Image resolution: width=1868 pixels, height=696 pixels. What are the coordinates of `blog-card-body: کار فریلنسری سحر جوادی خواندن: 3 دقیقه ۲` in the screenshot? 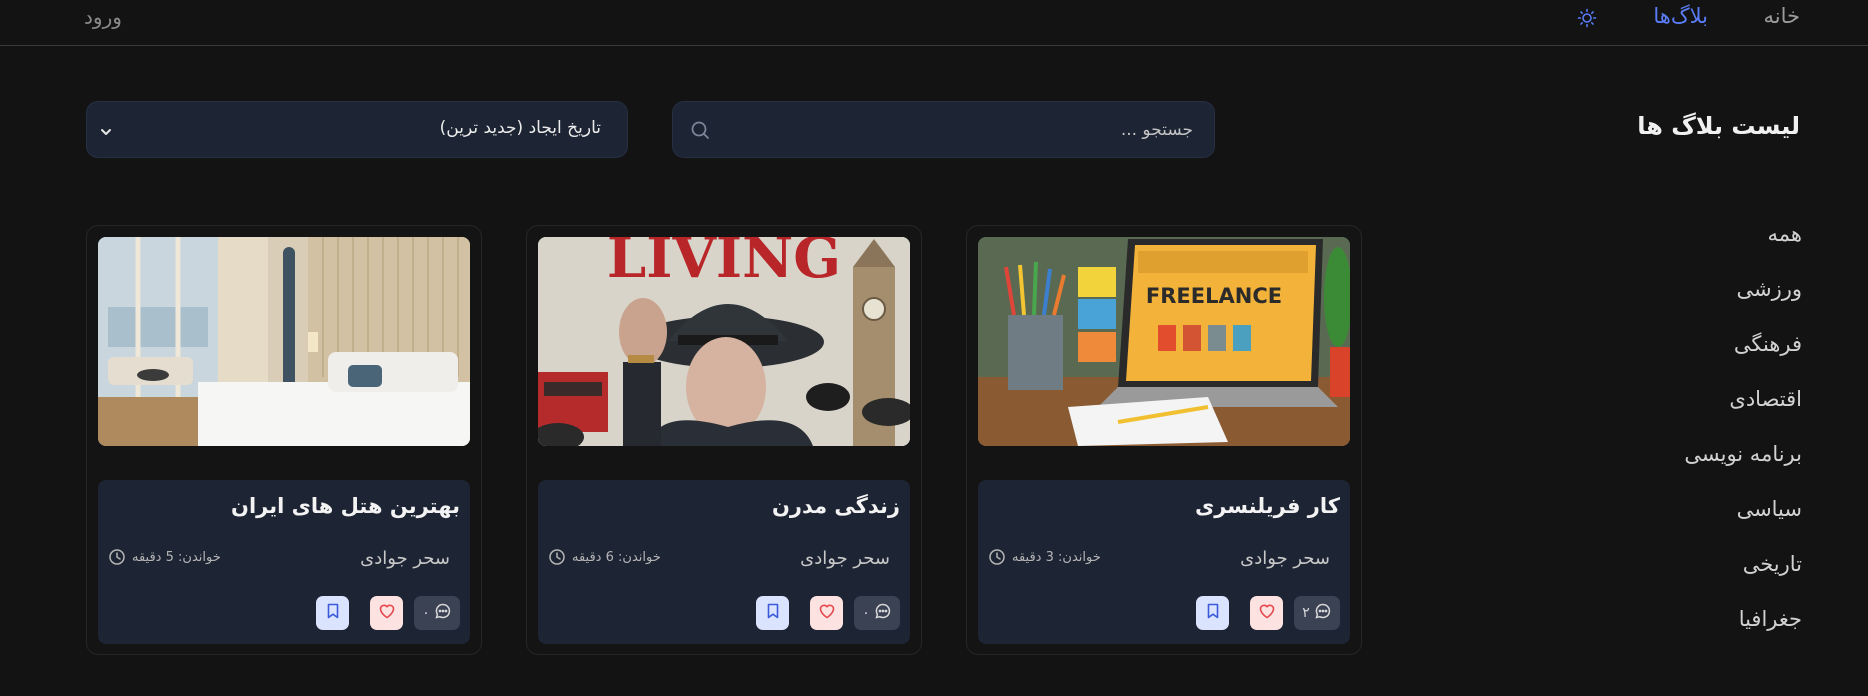 It's located at (1164, 562).